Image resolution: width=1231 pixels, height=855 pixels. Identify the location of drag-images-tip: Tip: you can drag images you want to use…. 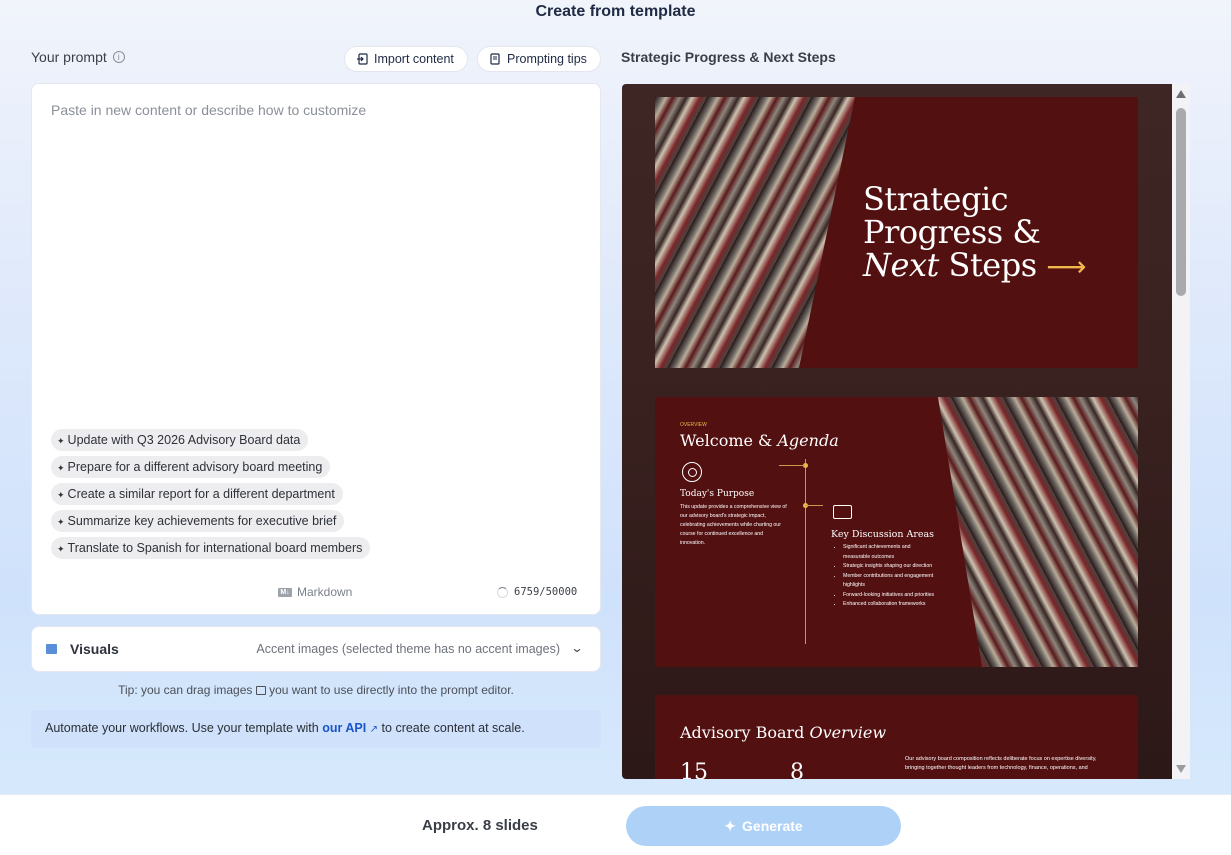
(316, 690).